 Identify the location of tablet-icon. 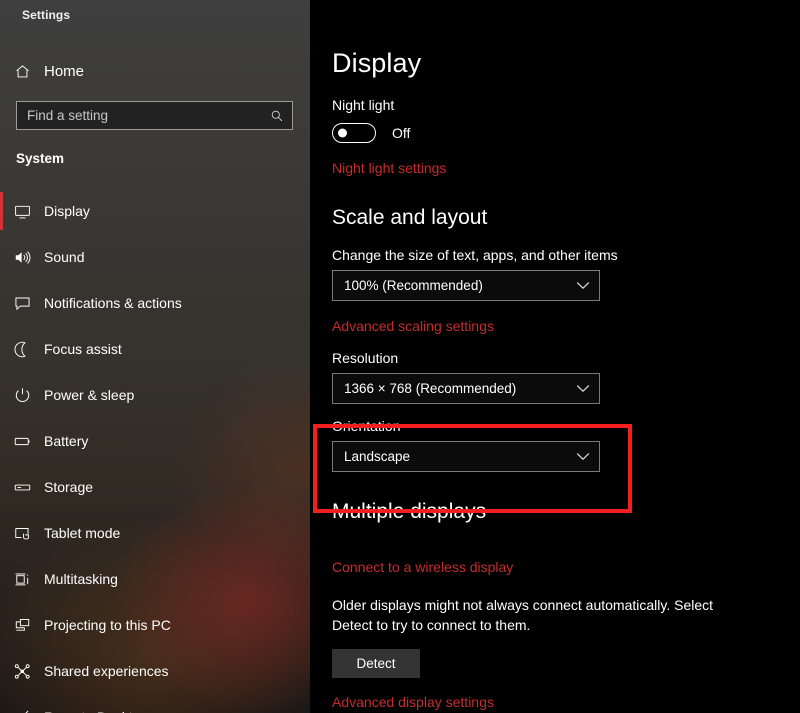
(22, 533).